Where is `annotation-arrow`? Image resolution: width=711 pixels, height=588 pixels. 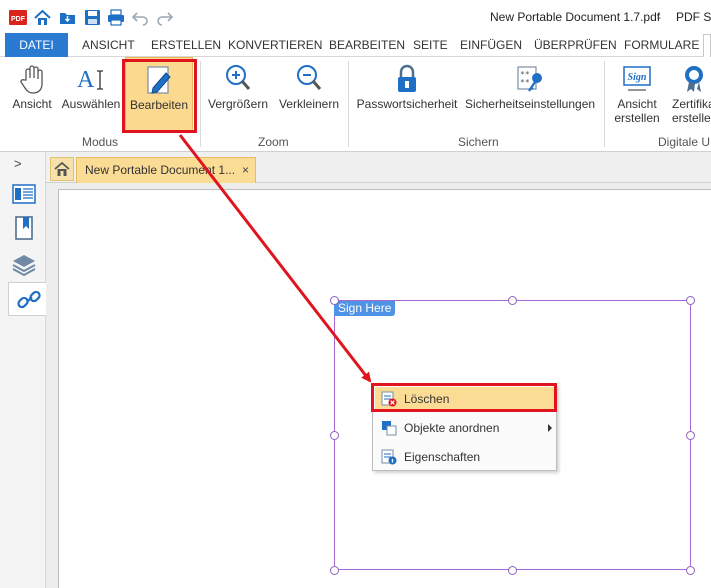 annotation-arrow is located at coordinates (275, 258).